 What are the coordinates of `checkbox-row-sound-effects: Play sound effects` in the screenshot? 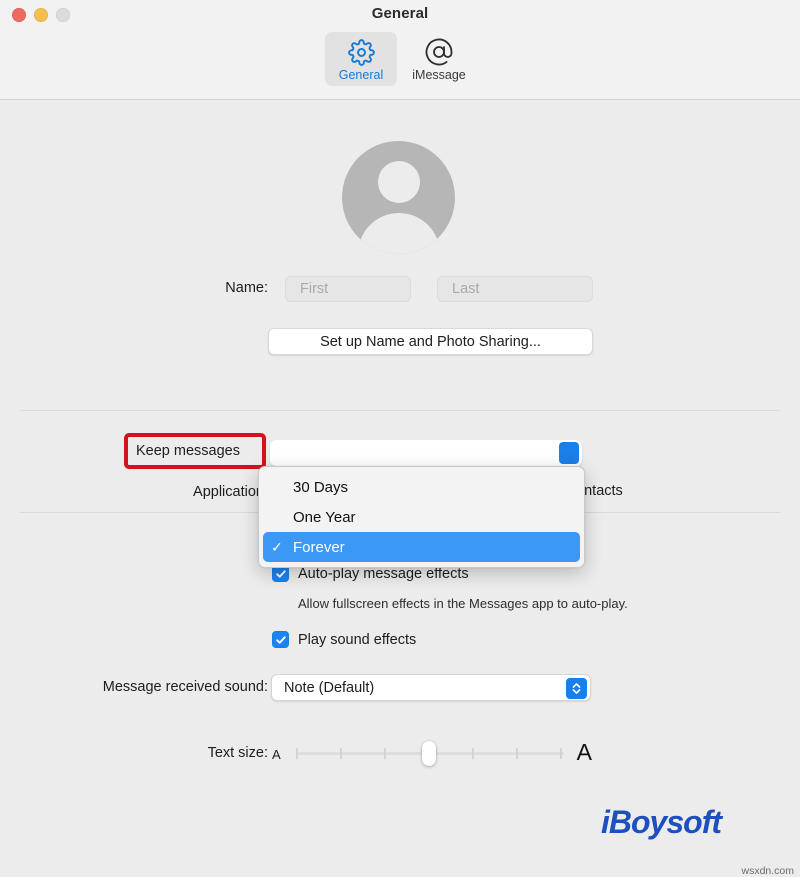 It's located at (344, 639).